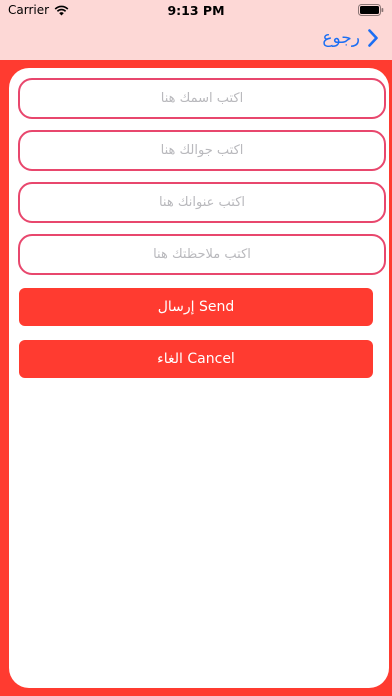 Image resolution: width=392 pixels, height=696 pixels. What do you see at coordinates (202, 254) in the screenshot?
I see `notes-field` at bounding box center [202, 254].